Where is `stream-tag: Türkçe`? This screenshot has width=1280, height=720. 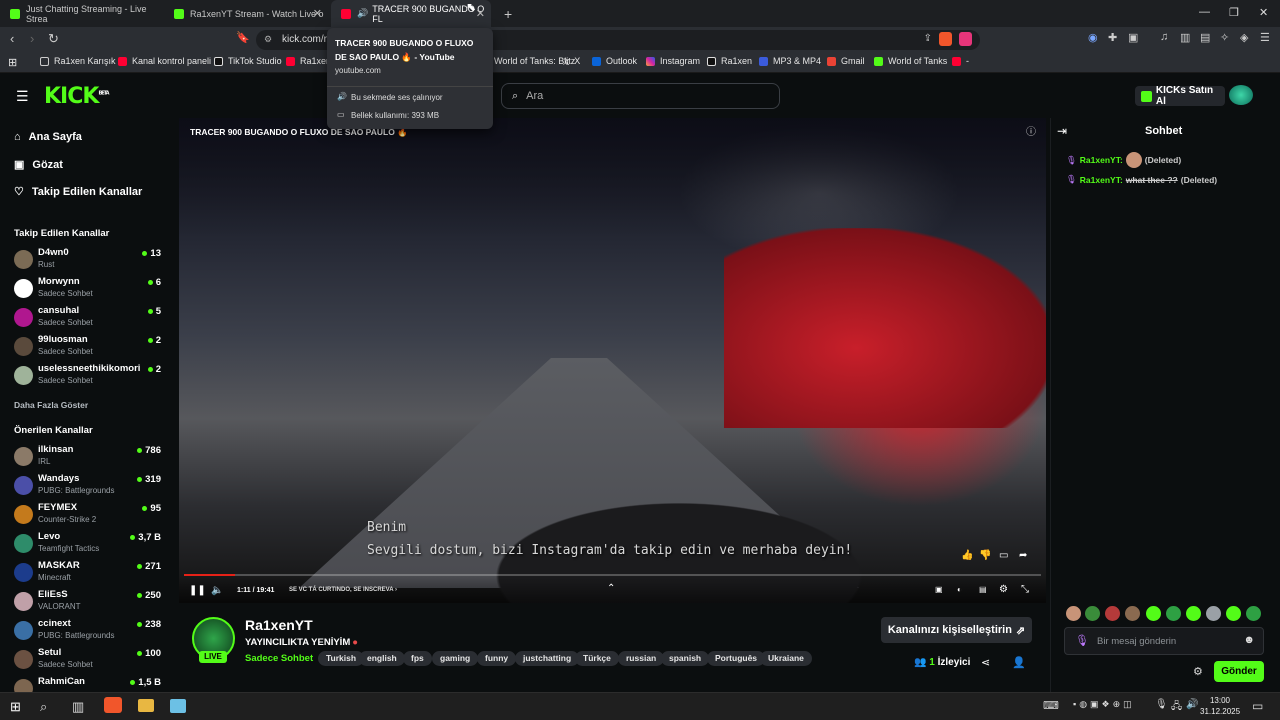 stream-tag: Türkçe is located at coordinates (597, 658).